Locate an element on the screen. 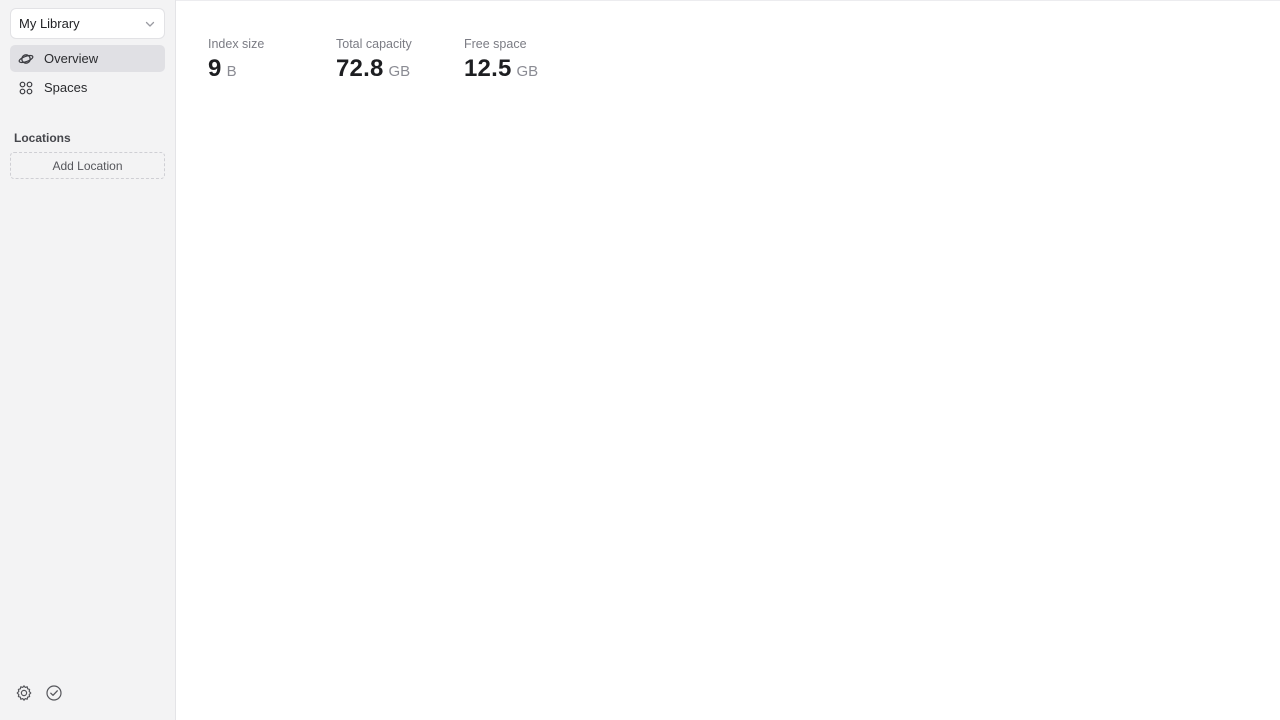 Image resolution: width=1280 pixels, height=720 pixels. add-location-button: Add Location is located at coordinates (87, 165).